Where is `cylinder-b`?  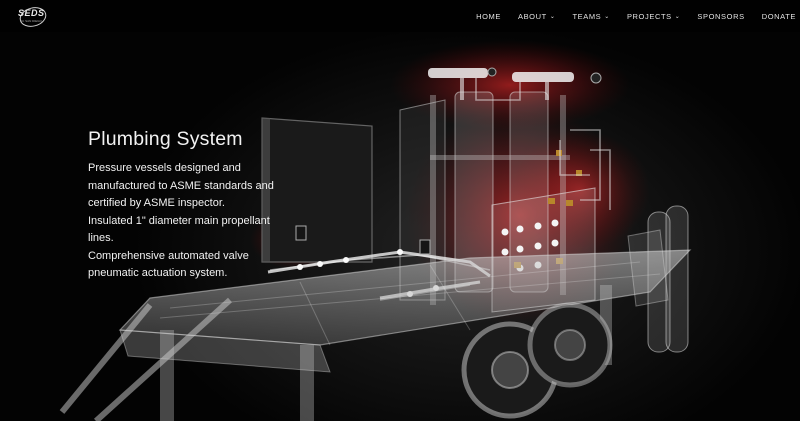
cylinder-b is located at coordinates (677, 279).